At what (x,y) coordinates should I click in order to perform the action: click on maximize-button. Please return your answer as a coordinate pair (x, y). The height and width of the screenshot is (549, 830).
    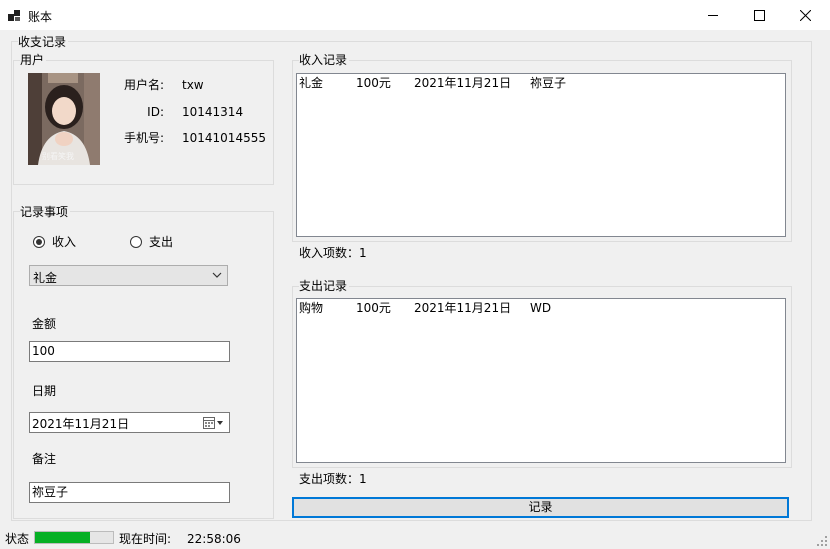
    Looking at the image, I should click on (759, 15).